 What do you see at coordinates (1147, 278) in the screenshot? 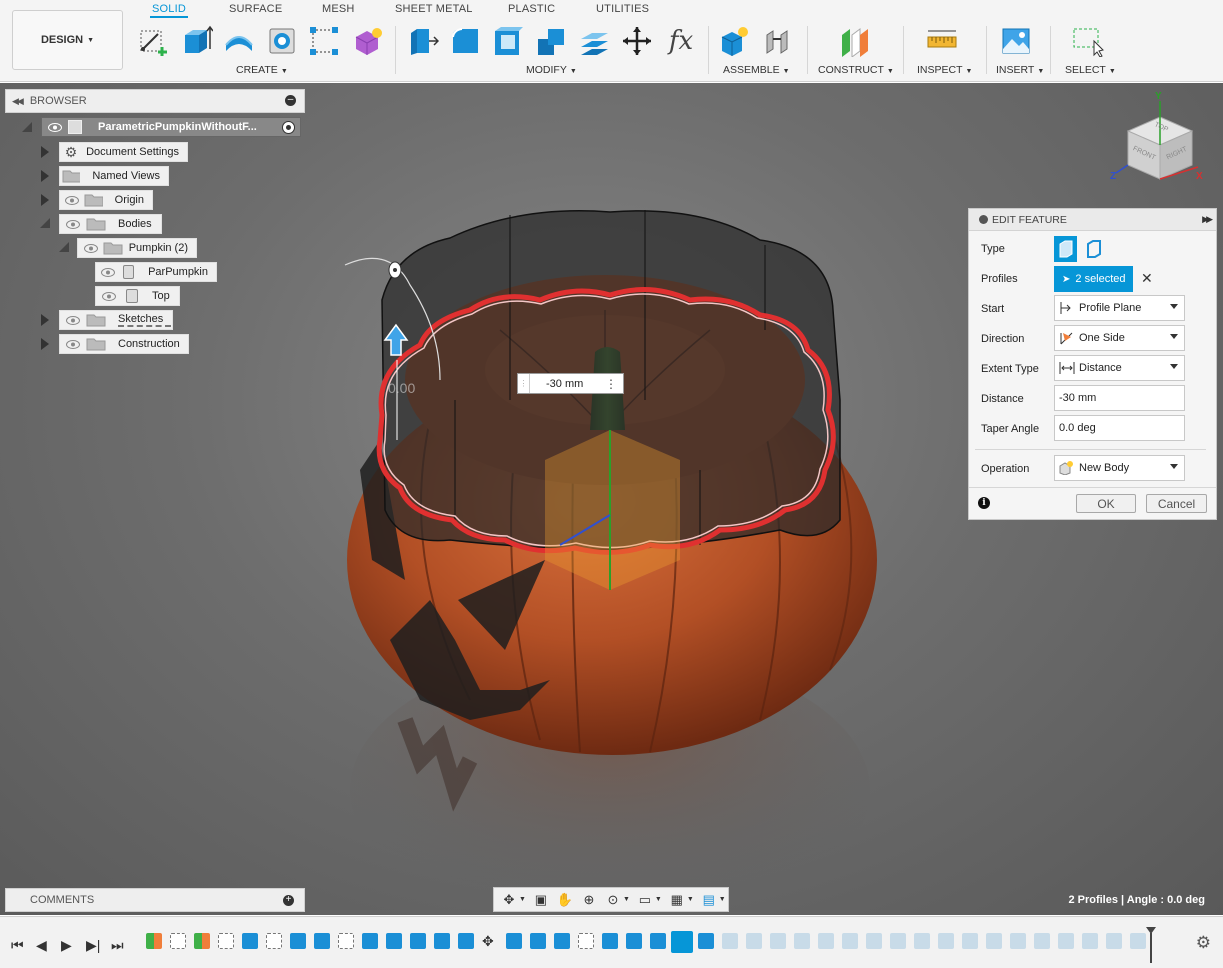
I see `clear-selection-icon: ✕` at bounding box center [1147, 278].